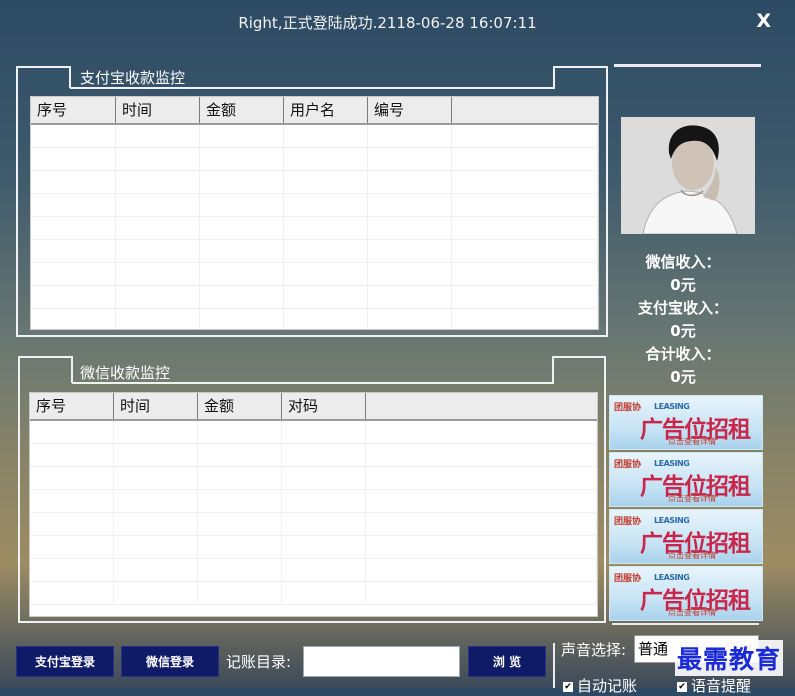 The width and height of the screenshot is (795, 696). What do you see at coordinates (683, 377) in the screenshot?
I see `total-income-value: 0元` at bounding box center [683, 377].